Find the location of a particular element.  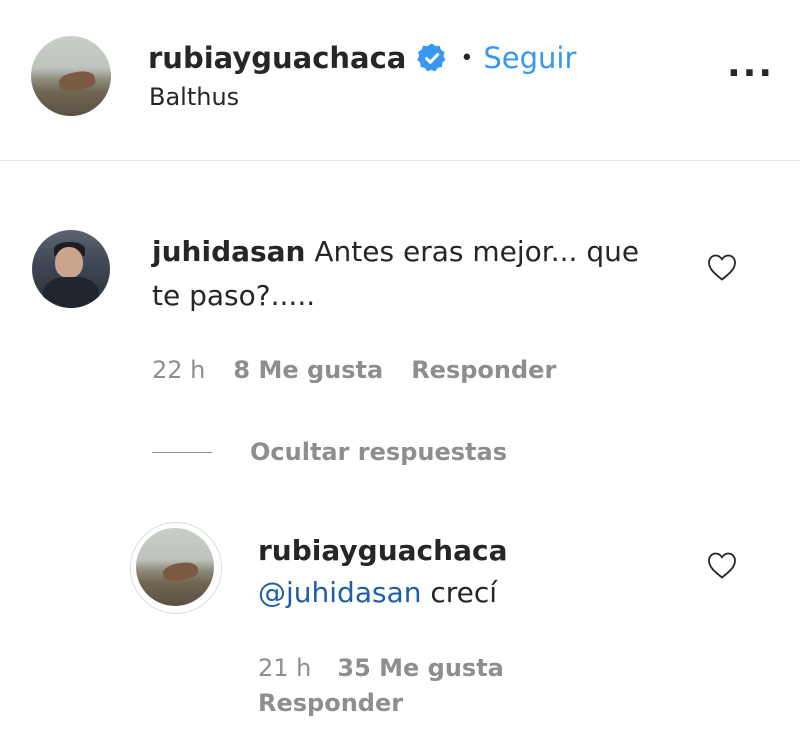

comment-text-line1: Antes eras mejor... que is located at coordinates (477, 251).